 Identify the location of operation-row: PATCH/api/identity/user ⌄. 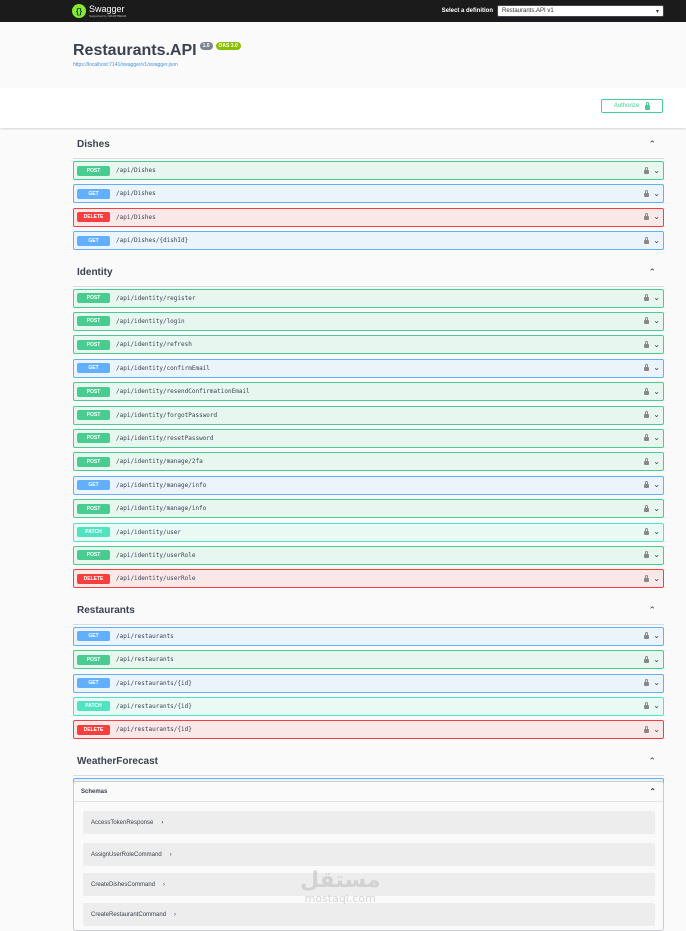
(368, 532).